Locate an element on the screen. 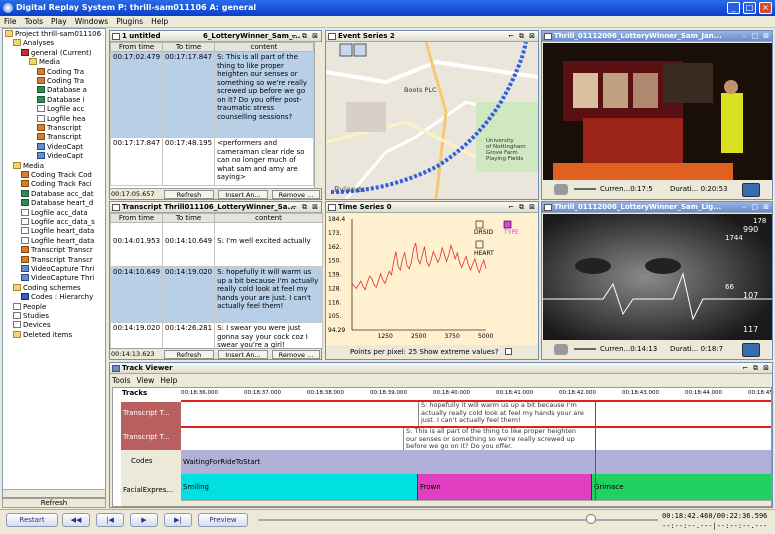 The width and height of the screenshot is (775, 534). tv-menu-view: View is located at coordinates (145, 380).